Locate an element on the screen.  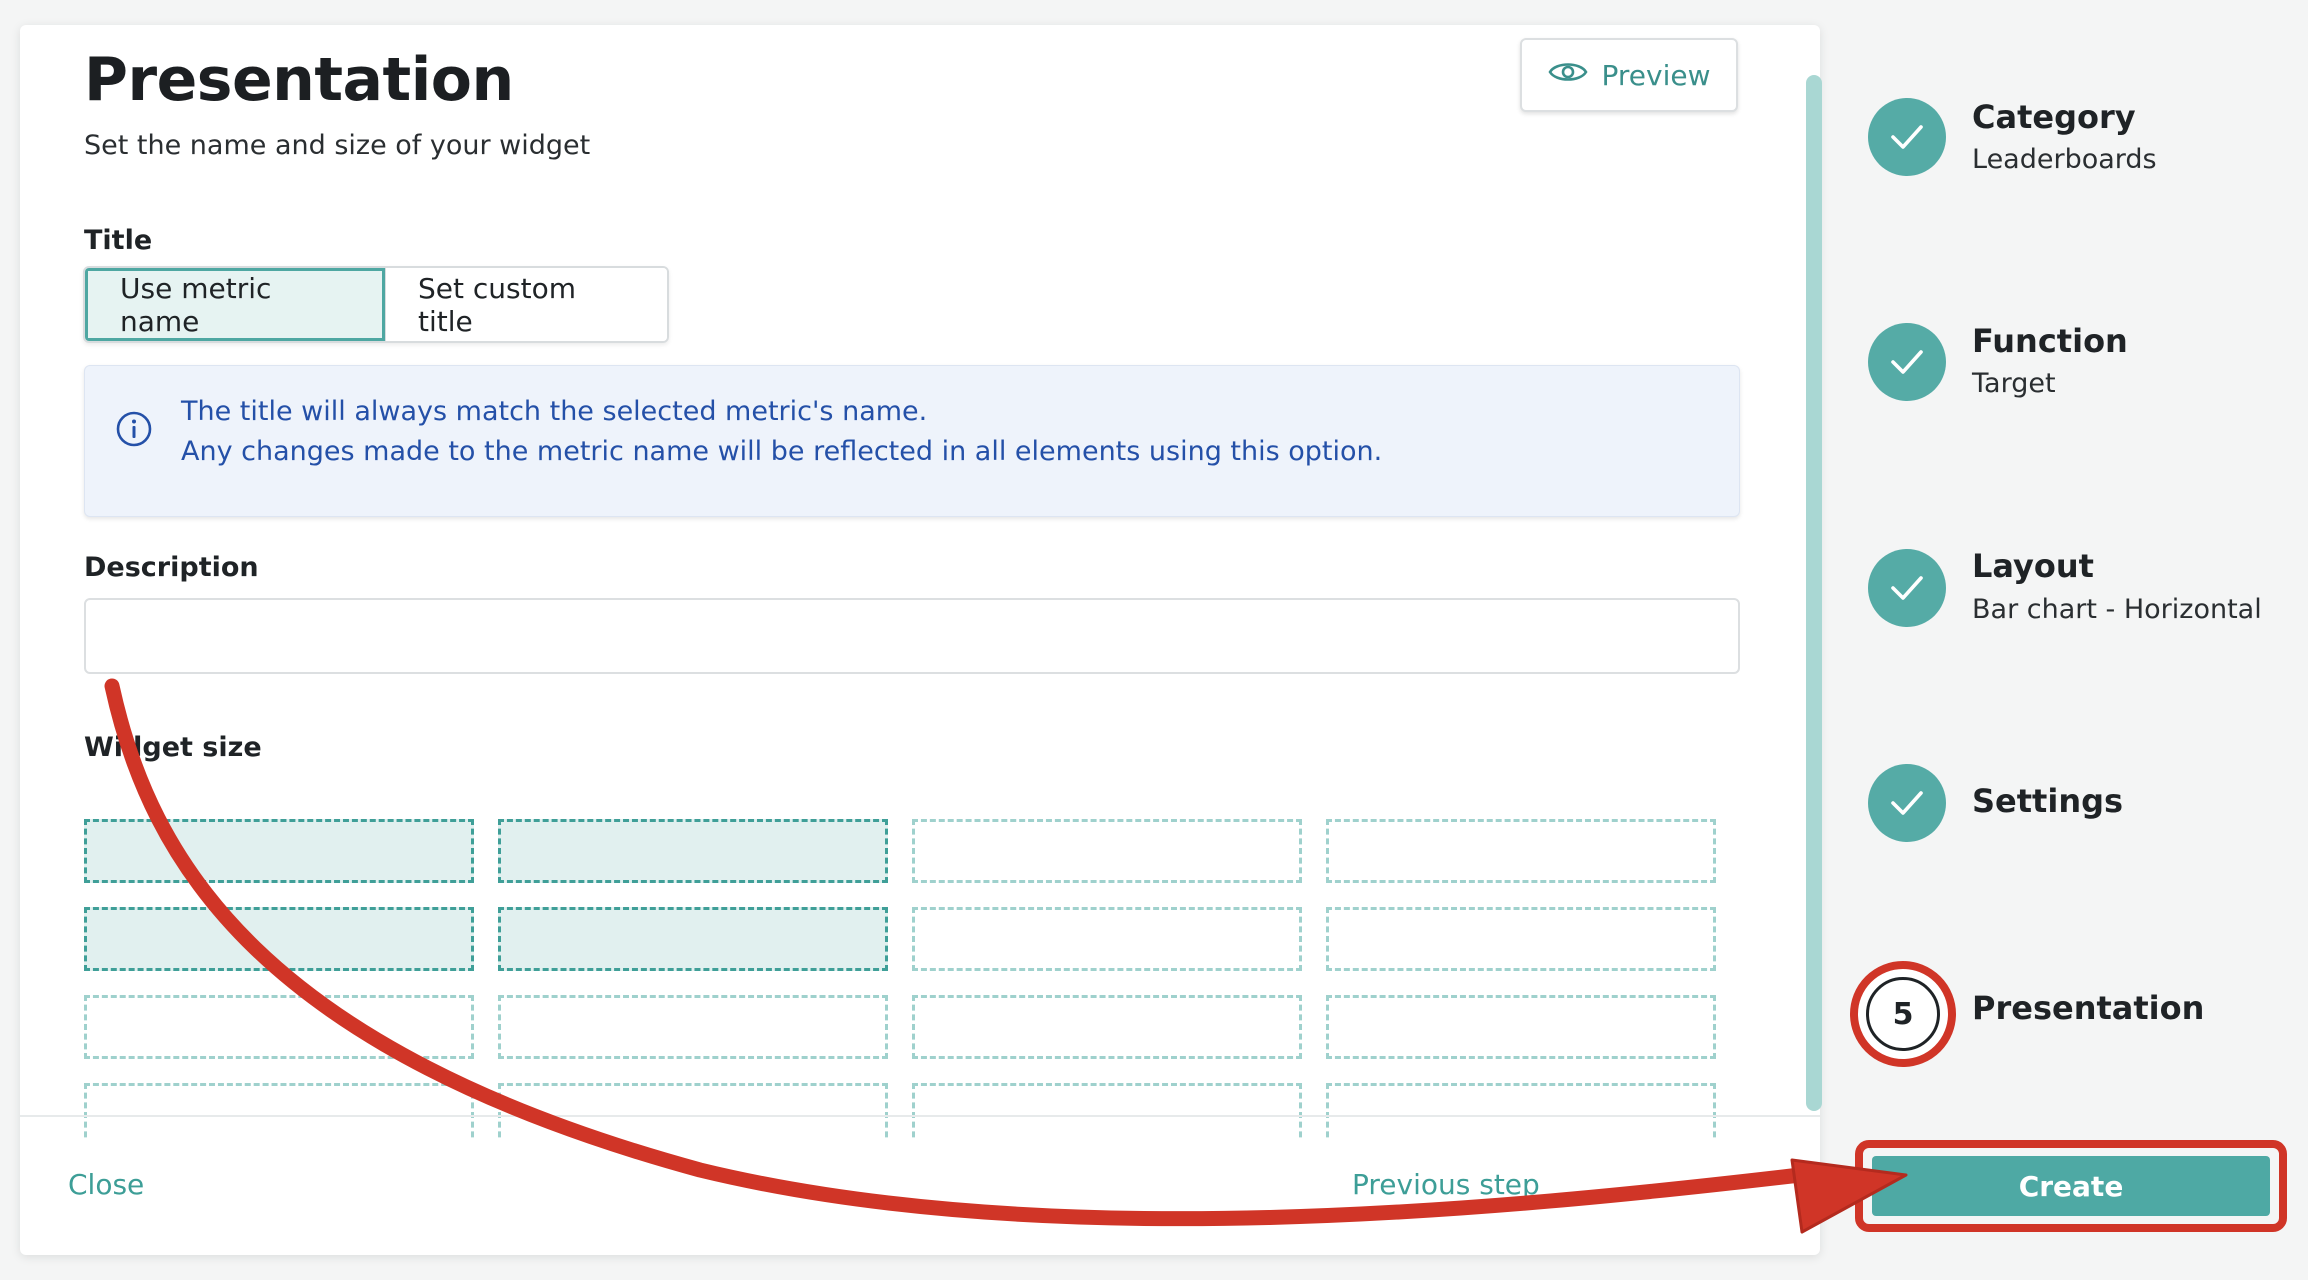
step-title: Category is located at coordinates (2054, 117).